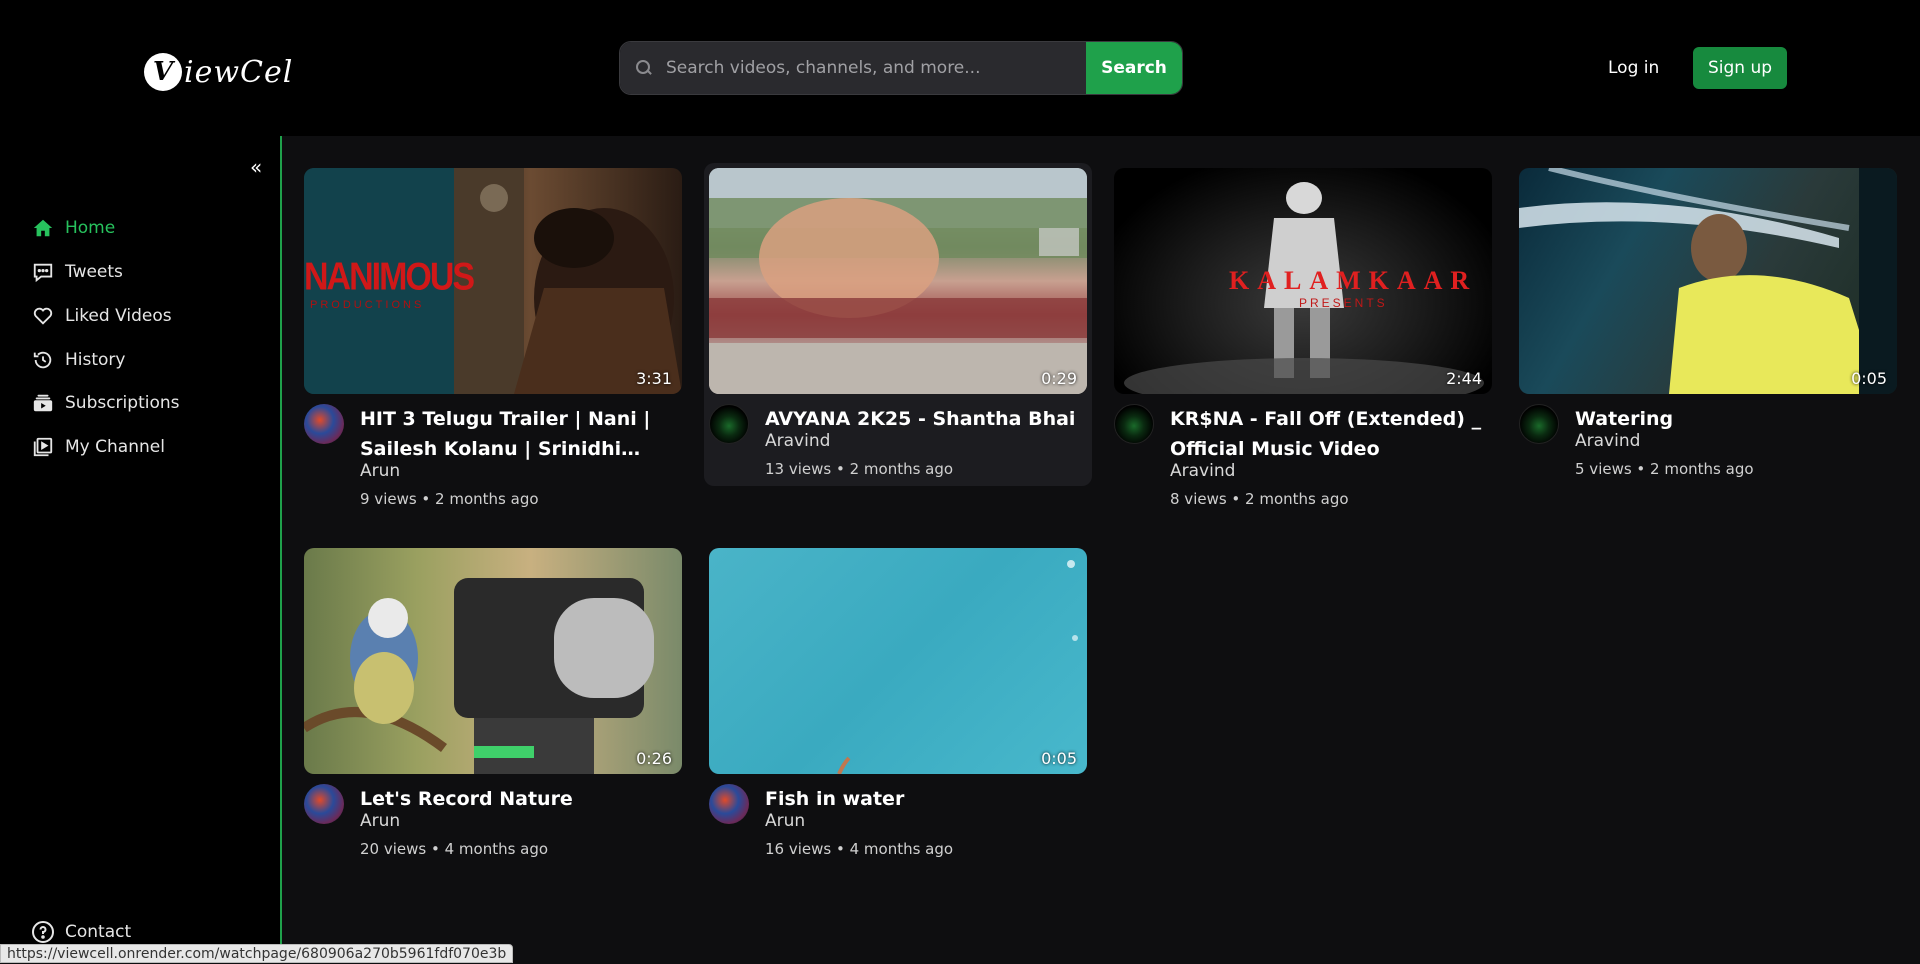 Image resolution: width=1920 pixels, height=964 pixels. What do you see at coordinates (1740, 68) in the screenshot?
I see `signup-button: Sign up` at bounding box center [1740, 68].